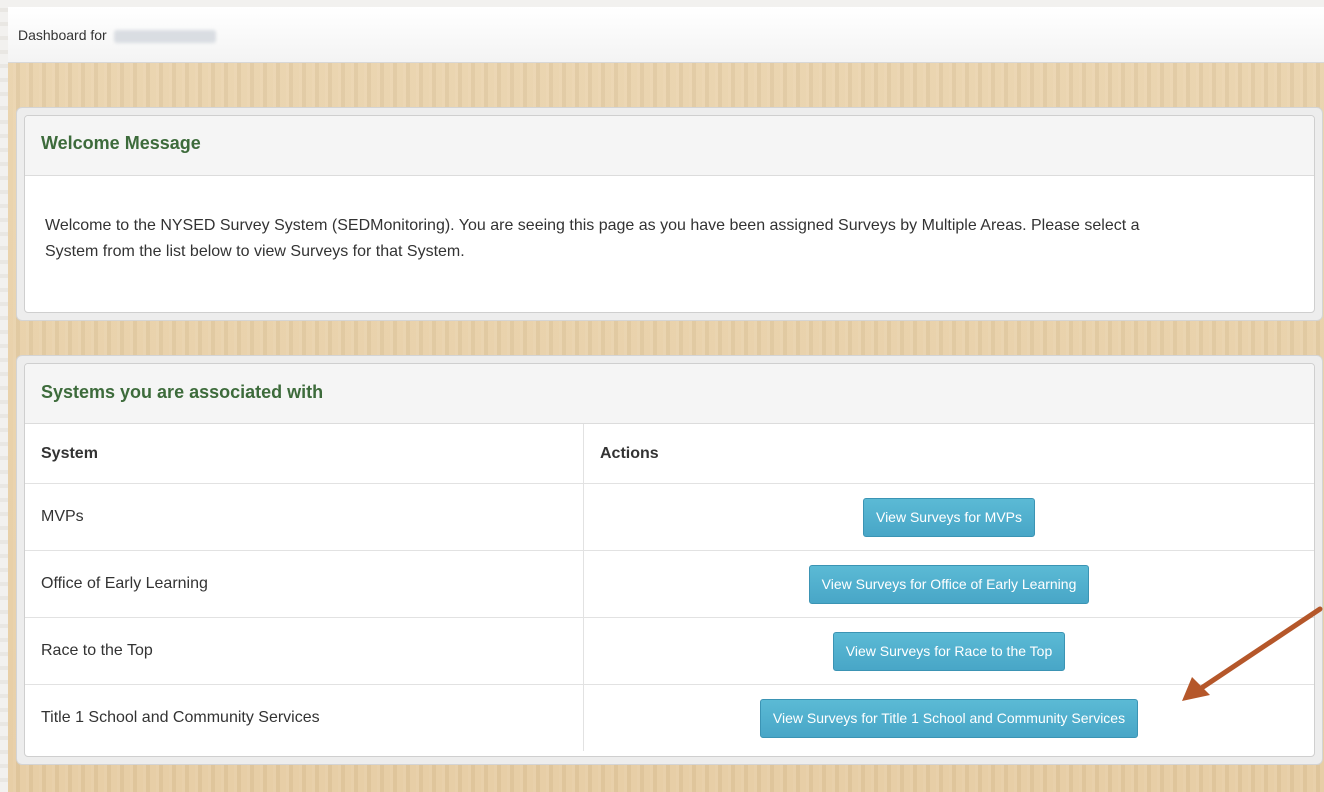 Image resolution: width=1324 pixels, height=792 pixels. Describe the element at coordinates (164, 36) in the screenshot. I see `redacted-district-name` at that location.